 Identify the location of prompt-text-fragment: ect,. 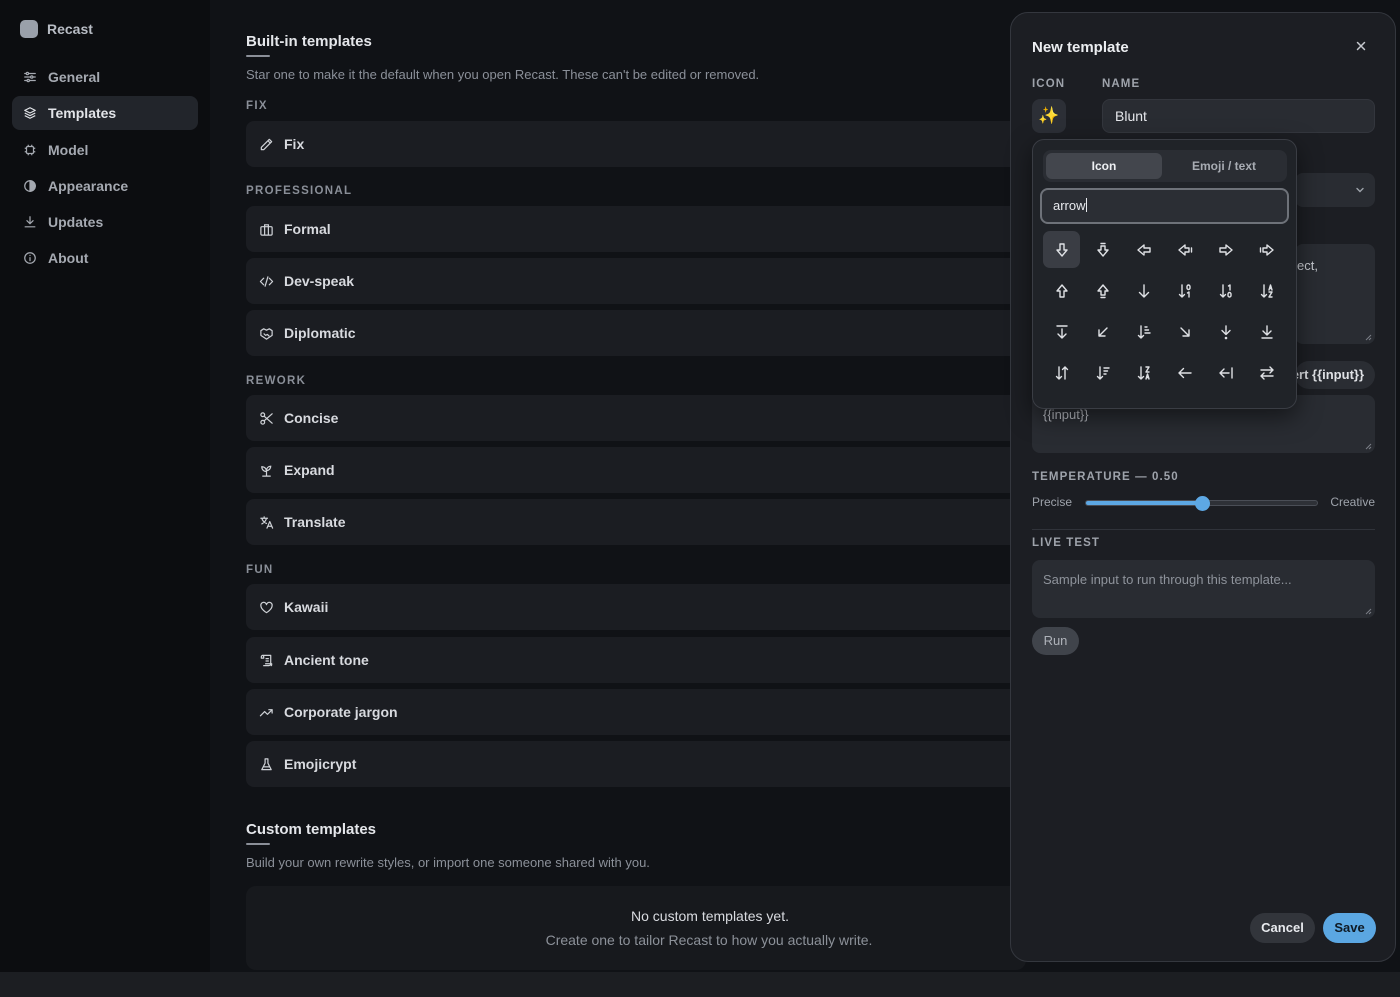
(1307, 265).